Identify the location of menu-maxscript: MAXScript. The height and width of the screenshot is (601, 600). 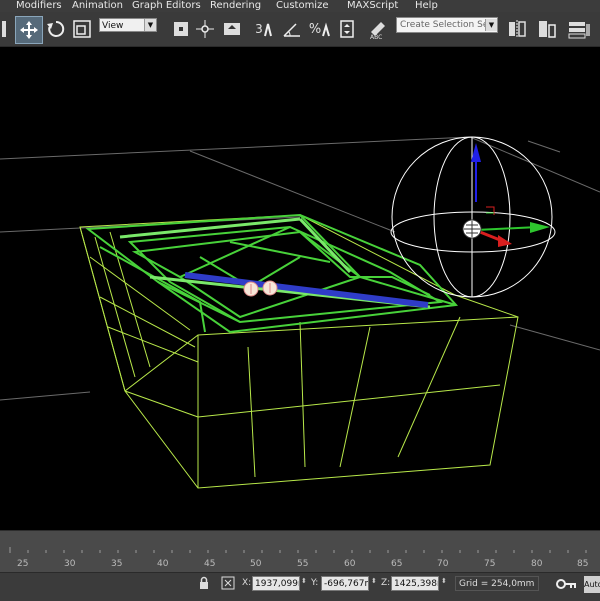
(372, 6).